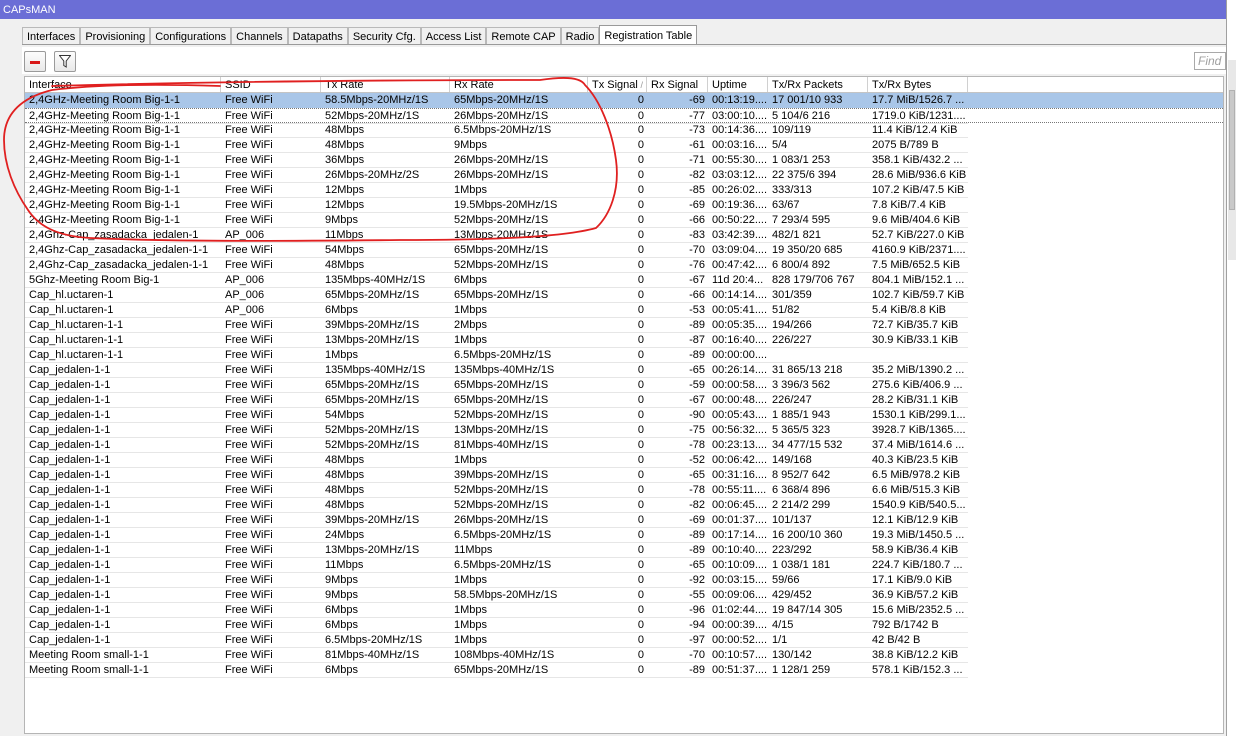 The image size is (1236, 736). I want to click on tab-provisioning: Provisioning, so click(115, 36).